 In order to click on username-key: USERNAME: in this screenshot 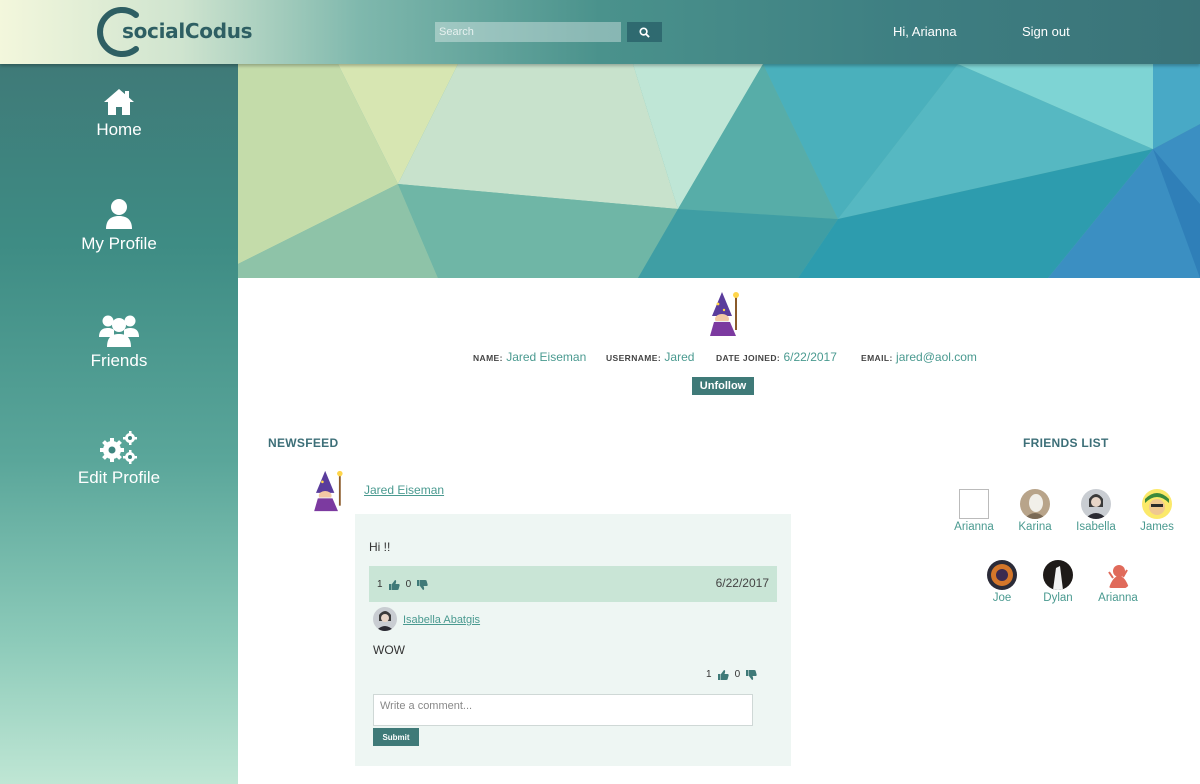, I will do `click(634, 358)`.